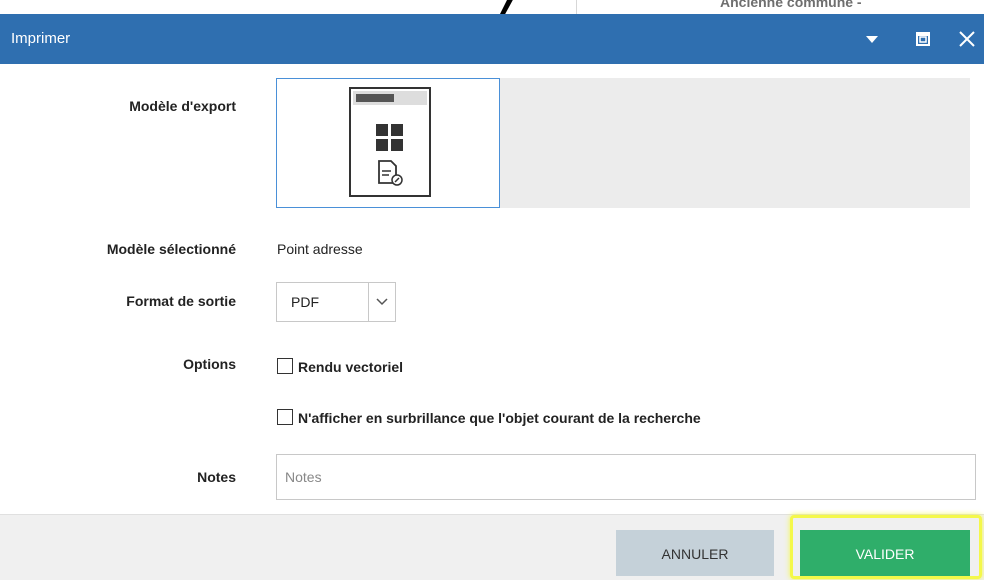 The image size is (984, 580). I want to click on close-icon, so click(967, 39).